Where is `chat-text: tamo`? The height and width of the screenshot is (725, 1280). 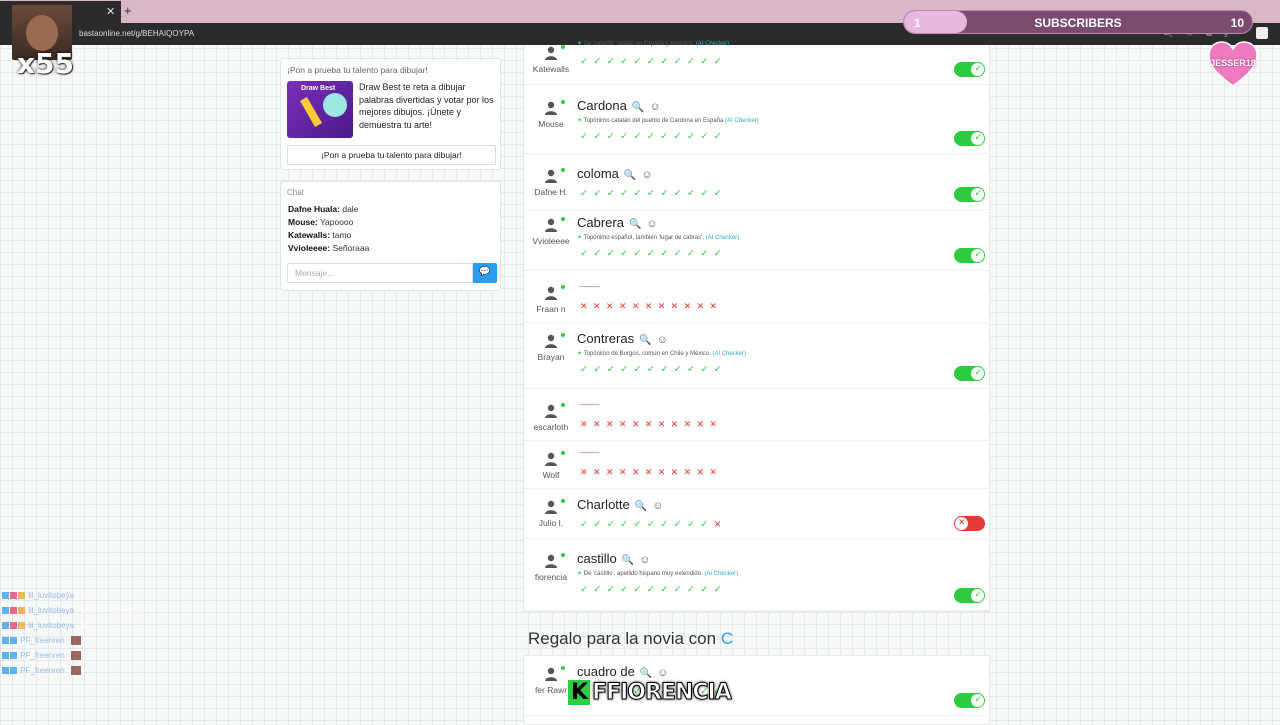
chat-text: tamo is located at coordinates (342, 235).